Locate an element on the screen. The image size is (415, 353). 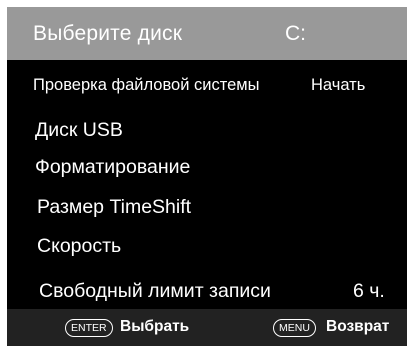
menu-item-free-record-limit: Свободный лимит записи 6 ч. is located at coordinates (215, 293).